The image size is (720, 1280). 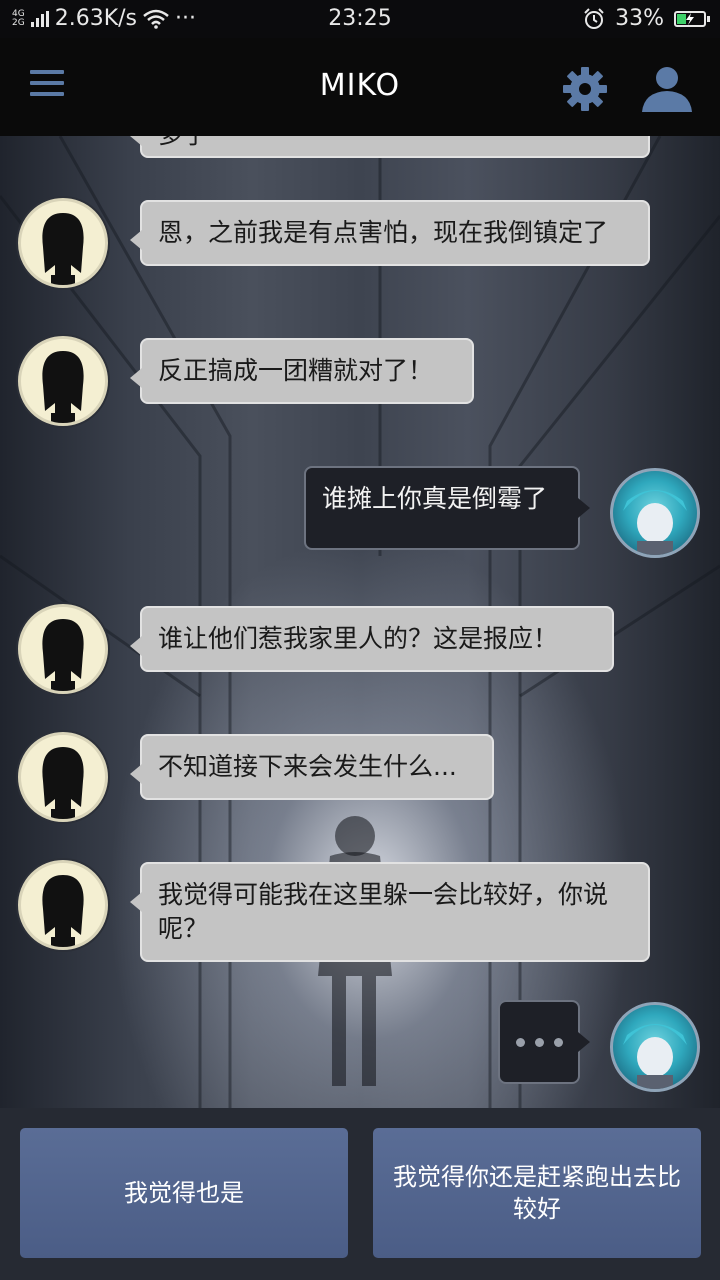 I want to click on message-bubble: 谁让他们惹我家里人的？这是报应！, so click(x=372, y=639).